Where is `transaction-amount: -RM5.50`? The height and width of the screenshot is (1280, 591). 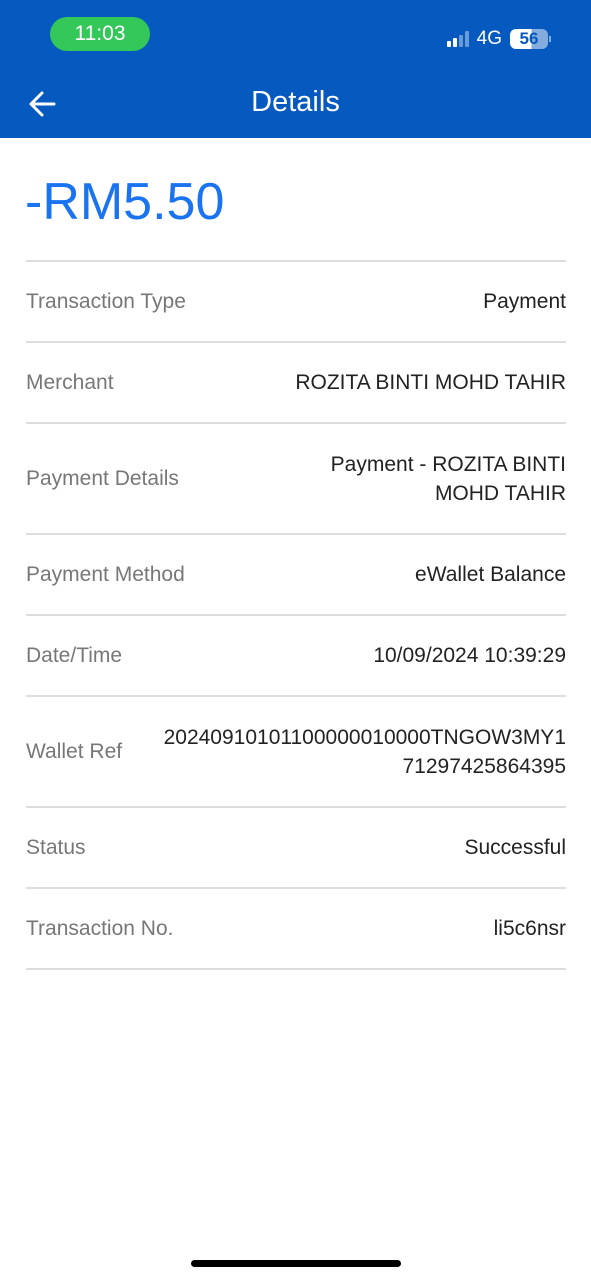
transaction-amount: -RM5.50 is located at coordinates (125, 202).